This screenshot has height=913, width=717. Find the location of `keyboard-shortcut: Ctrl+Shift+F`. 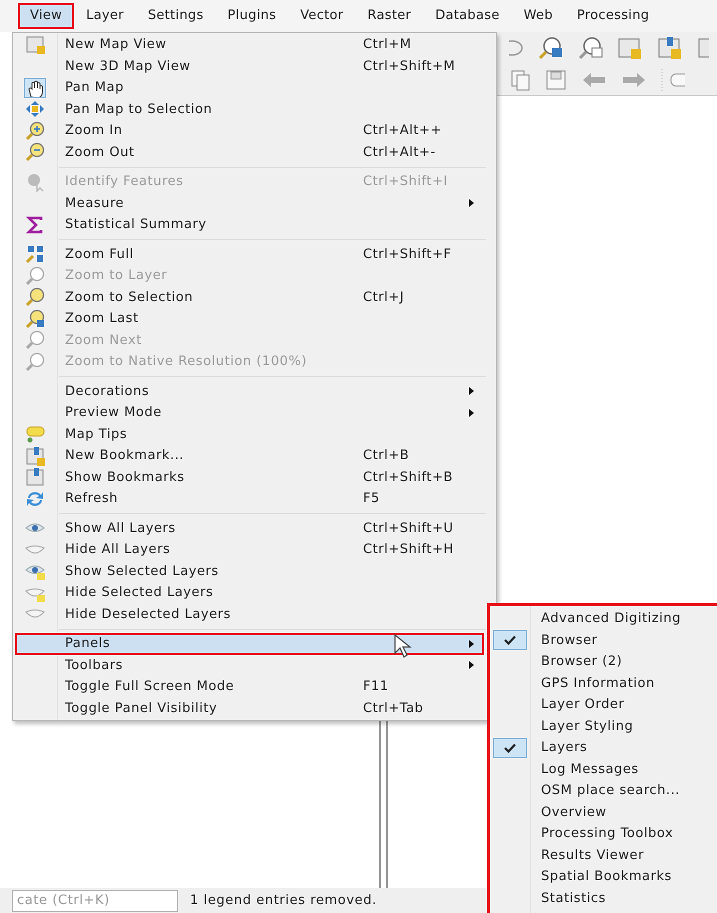

keyboard-shortcut: Ctrl+Shift+F is located at coordinates (408, 255).